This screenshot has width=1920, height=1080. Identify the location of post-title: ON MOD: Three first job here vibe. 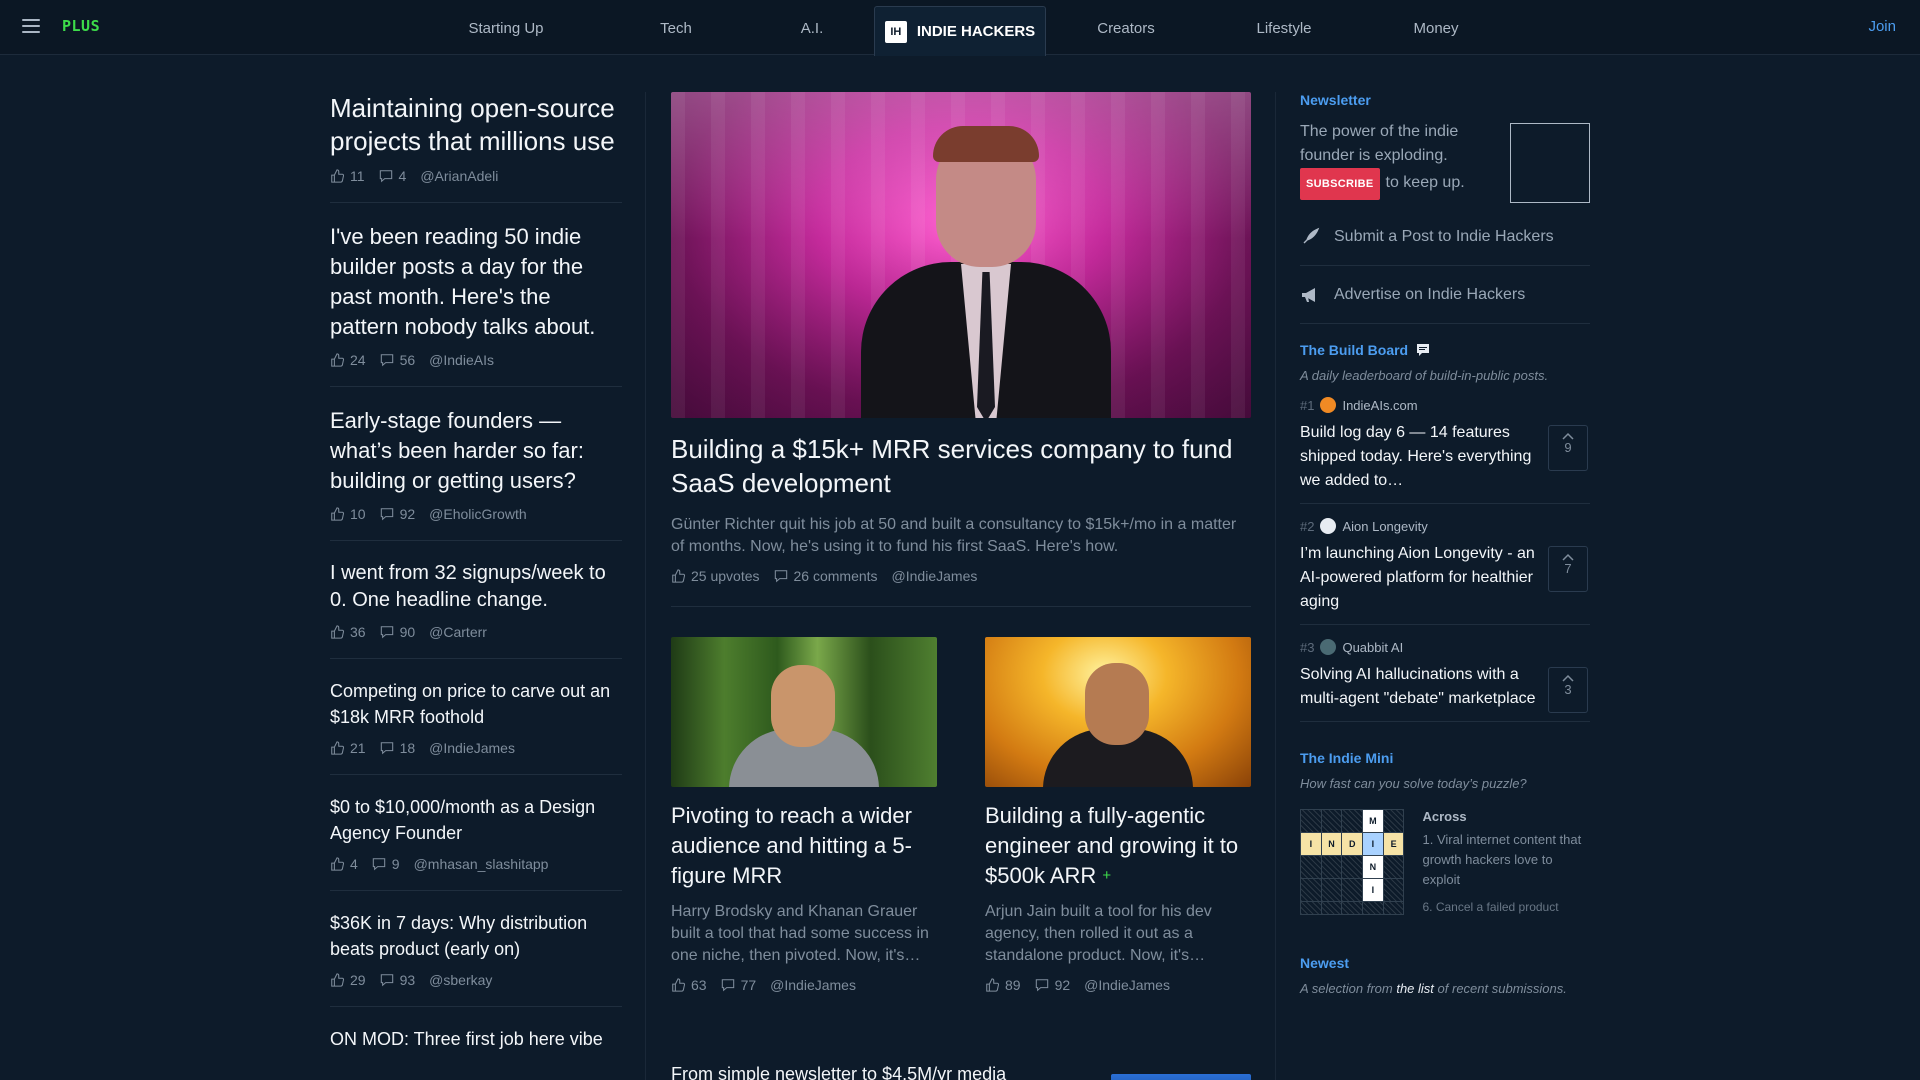
(476, 1039).